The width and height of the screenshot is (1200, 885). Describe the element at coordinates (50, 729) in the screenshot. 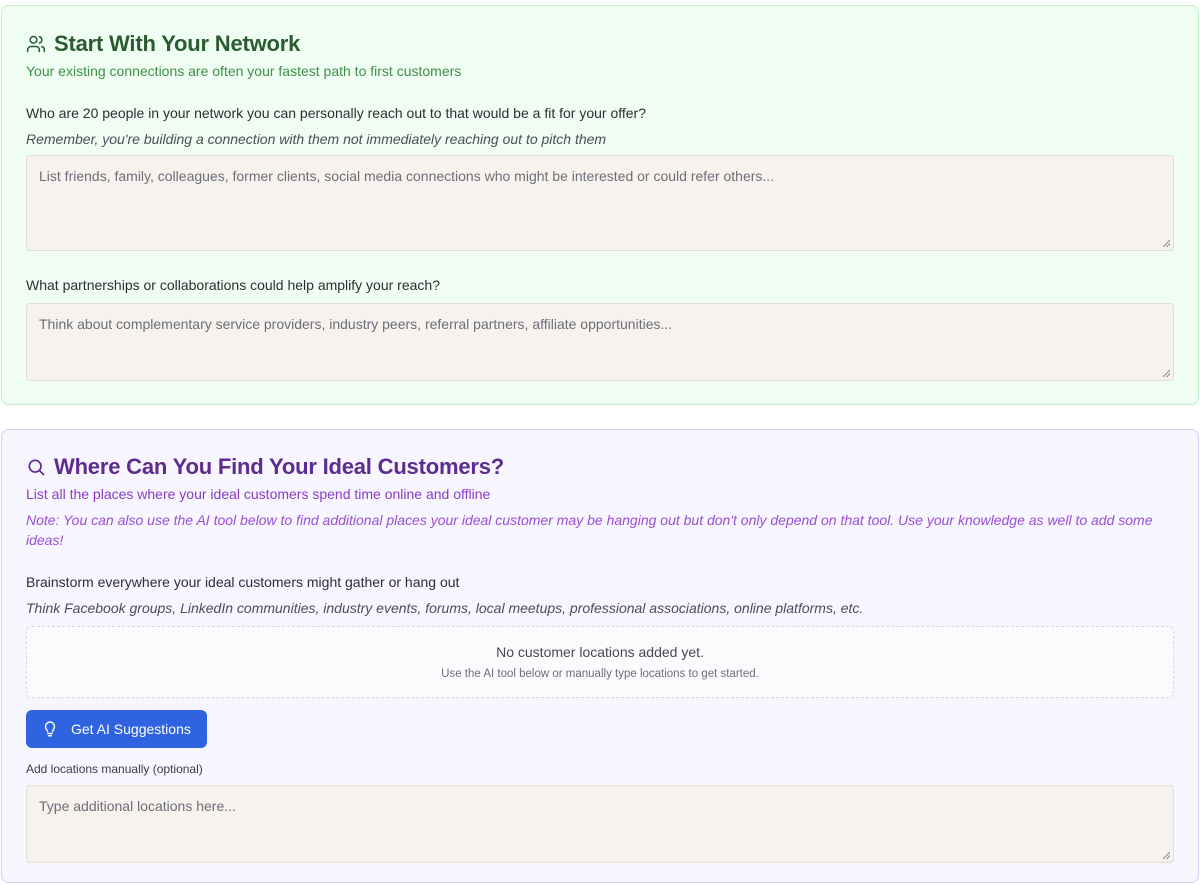

I see `lightbulb-icon` at that location.